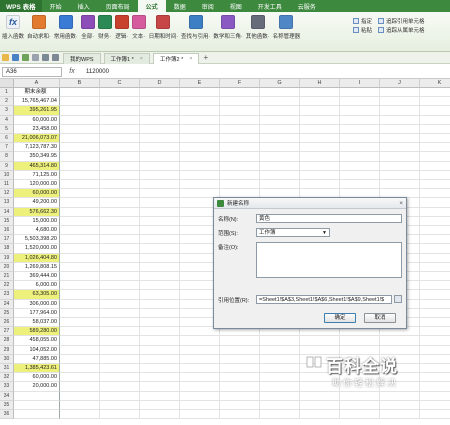  What do you see at coordinates (7, 240) in the screenshot?
I see `row-header: 17` at bounding box center [7, 240].